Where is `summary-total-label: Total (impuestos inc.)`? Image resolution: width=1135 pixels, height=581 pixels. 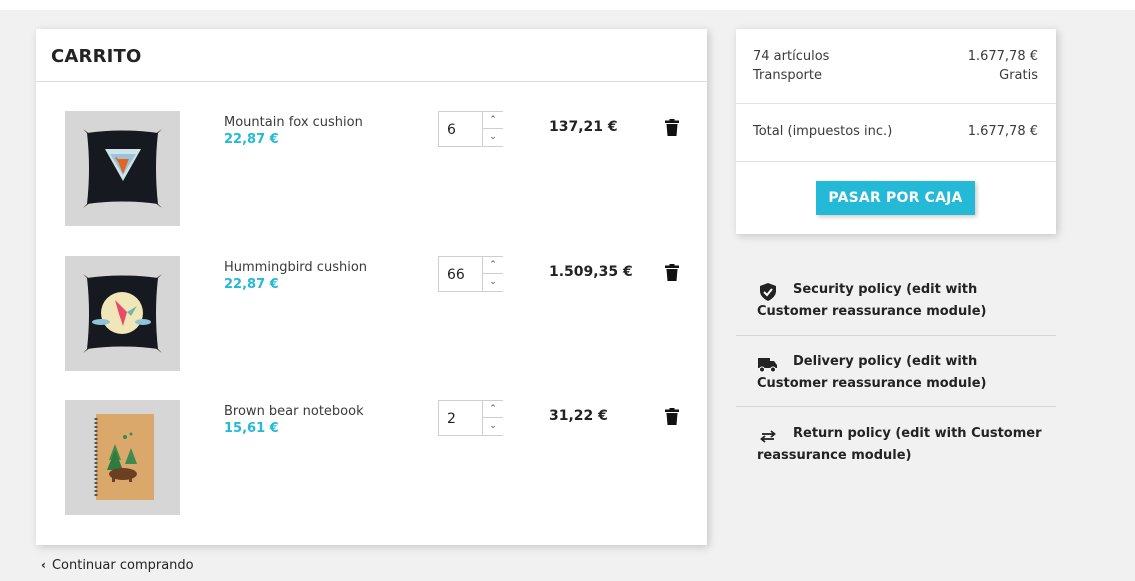
summary-total-label: Total (impuestos inc.) is located at coordinates (823, 131).